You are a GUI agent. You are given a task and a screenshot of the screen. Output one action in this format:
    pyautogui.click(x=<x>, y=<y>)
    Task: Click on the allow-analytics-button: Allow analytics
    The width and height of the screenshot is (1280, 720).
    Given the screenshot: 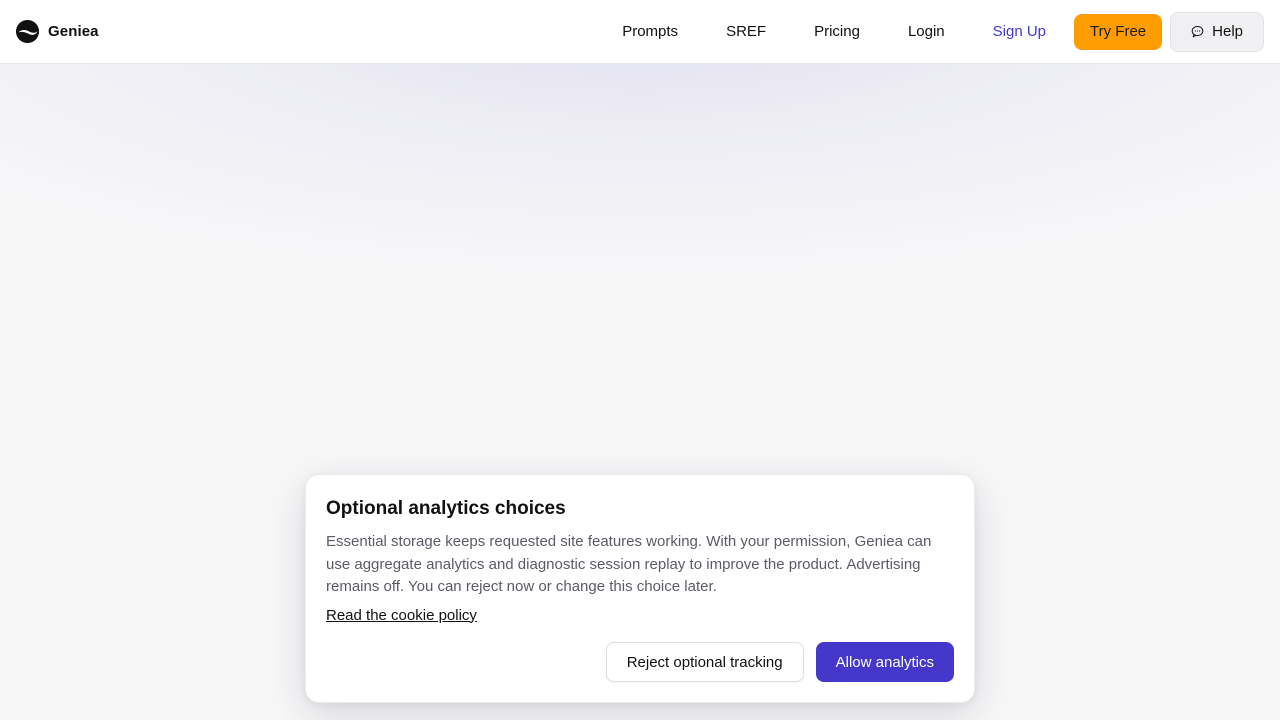 What is the action you would take?
    pyautogui.click(x=884, y=662)
    